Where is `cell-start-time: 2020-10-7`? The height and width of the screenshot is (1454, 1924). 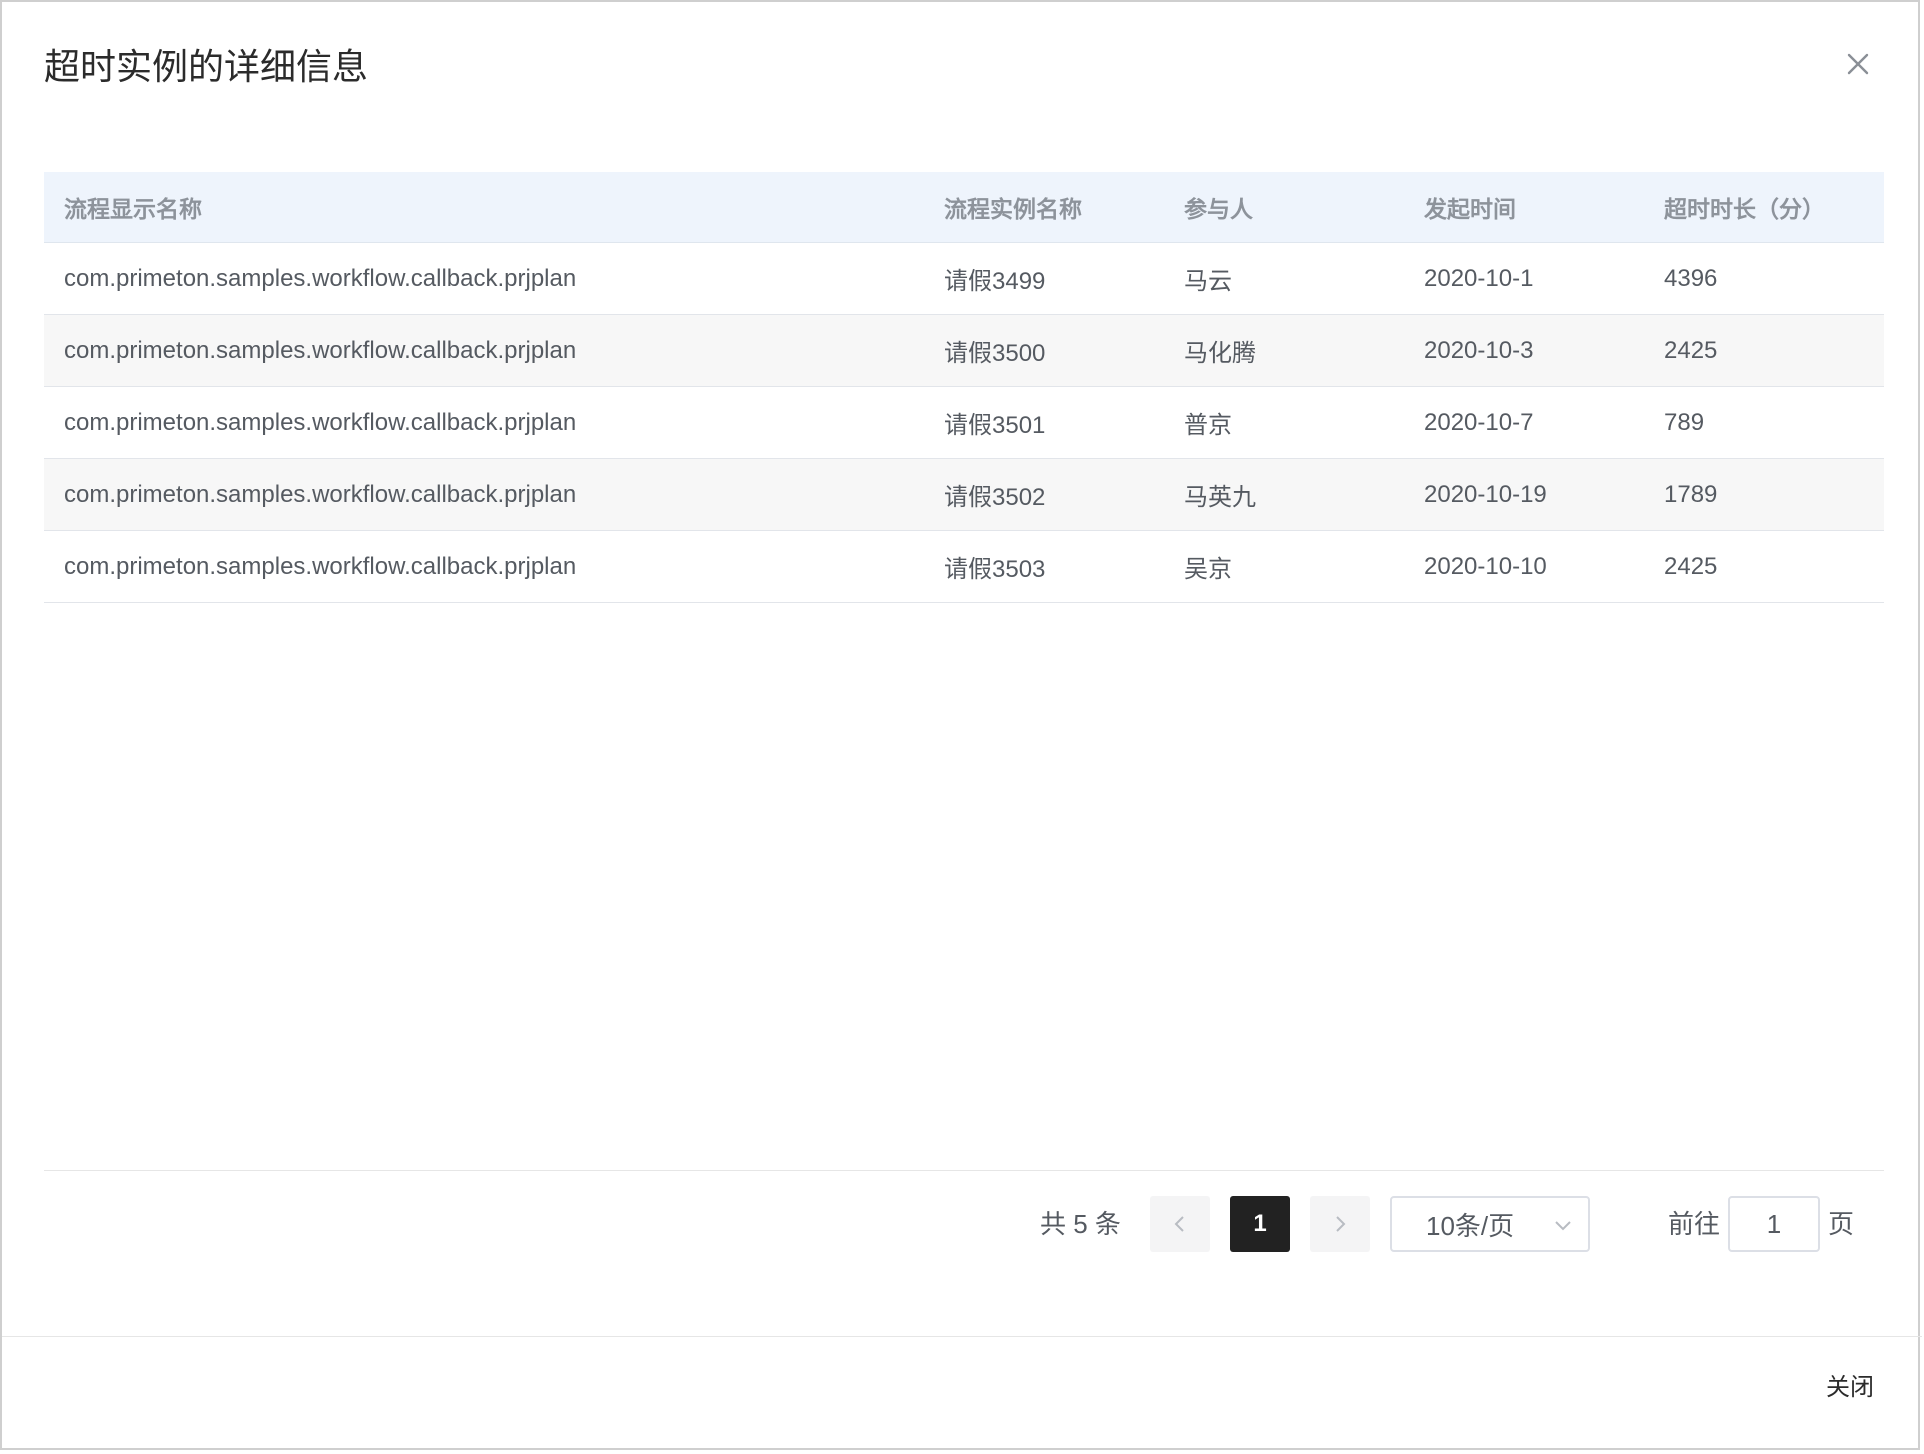 cell-start-time: 2020-10-7 is located at coordinates (1479, 422).